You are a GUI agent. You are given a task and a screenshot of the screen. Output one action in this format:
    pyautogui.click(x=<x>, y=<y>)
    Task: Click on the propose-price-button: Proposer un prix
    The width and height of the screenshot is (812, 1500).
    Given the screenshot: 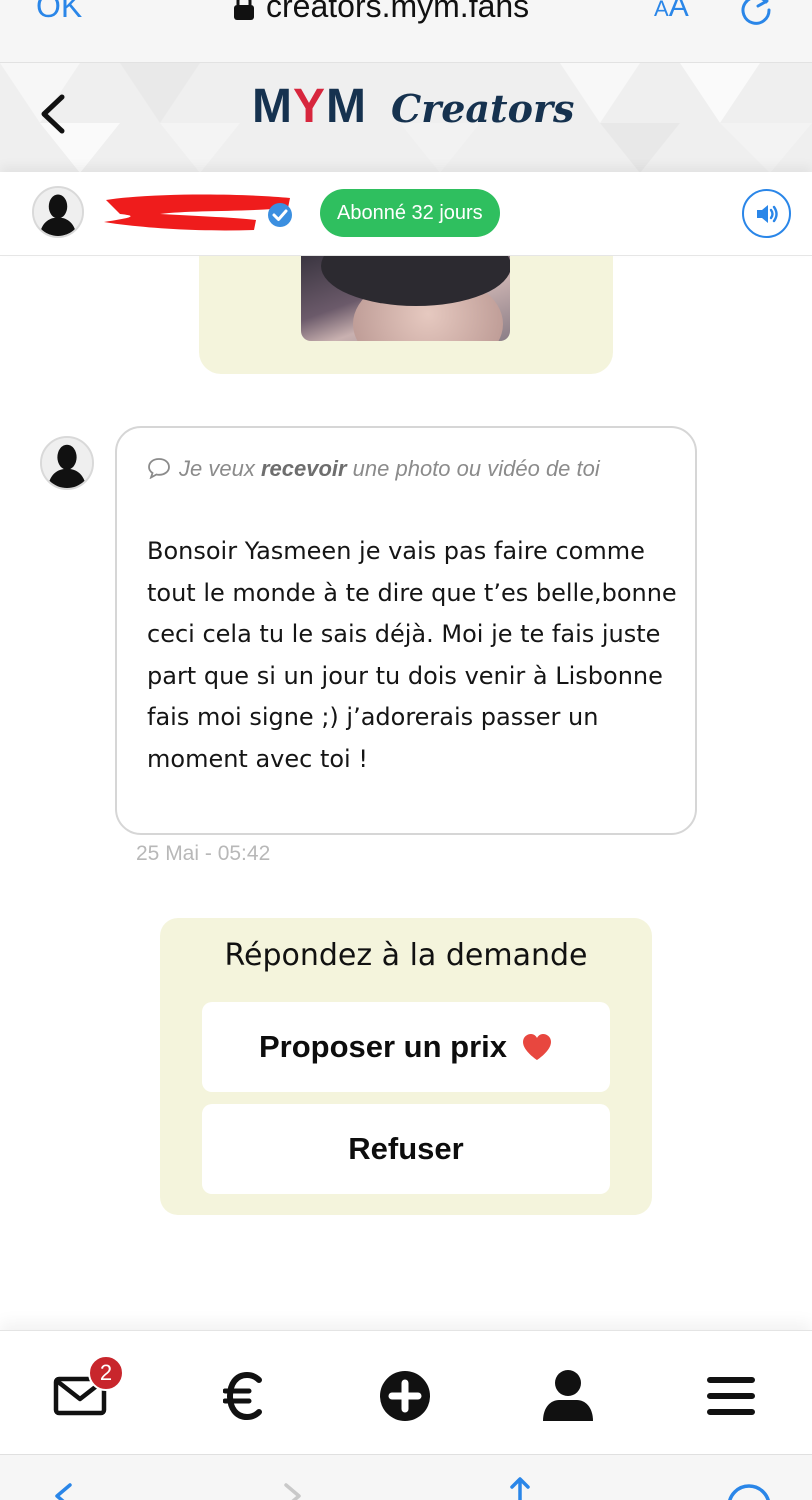 What is the action you would take?
    pyautogui.click(x=406, y=1047)
    